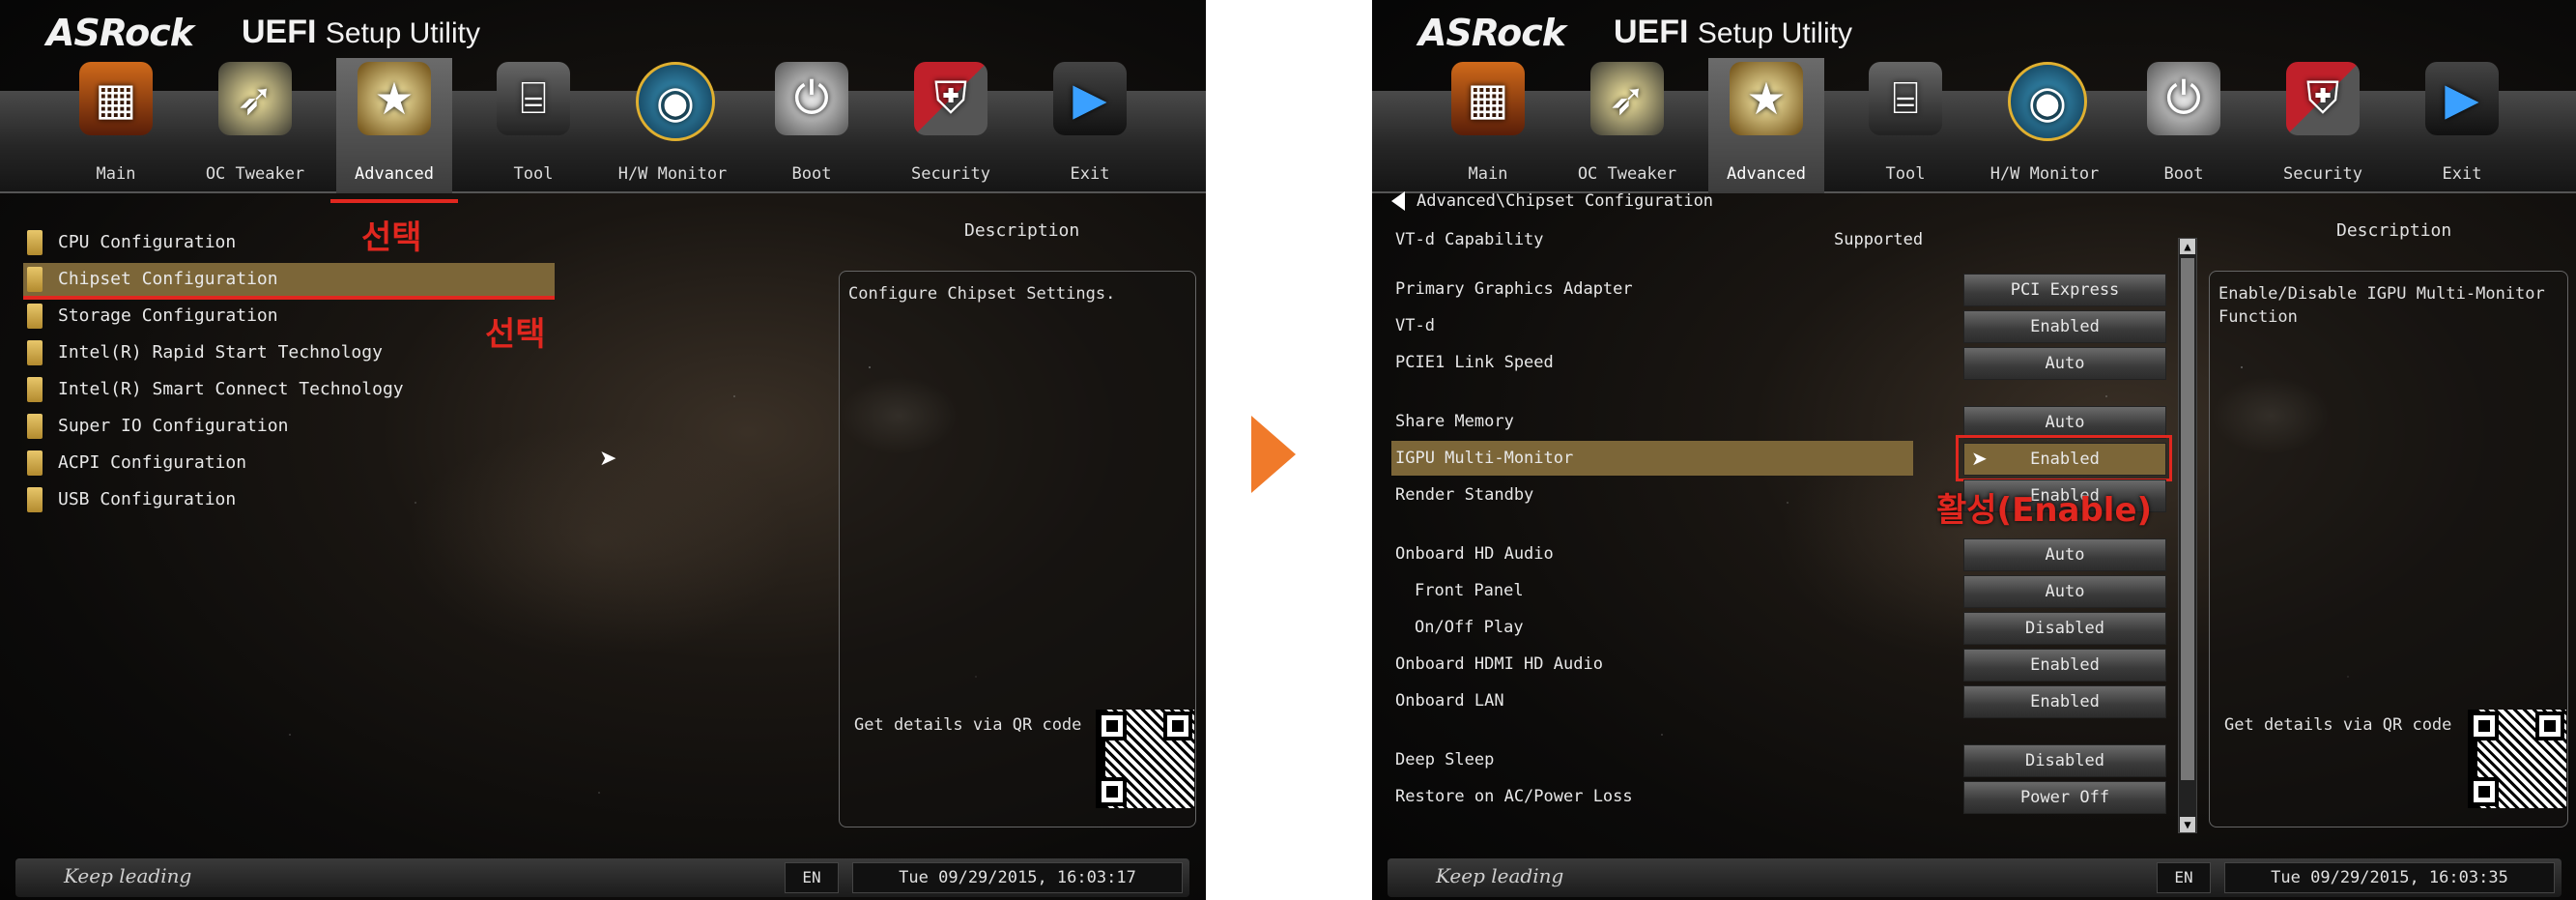  Describe the element at coordinates (132, 242) in the screenshot. I see `menu-item-cpu: CPU Configuration` at that location.